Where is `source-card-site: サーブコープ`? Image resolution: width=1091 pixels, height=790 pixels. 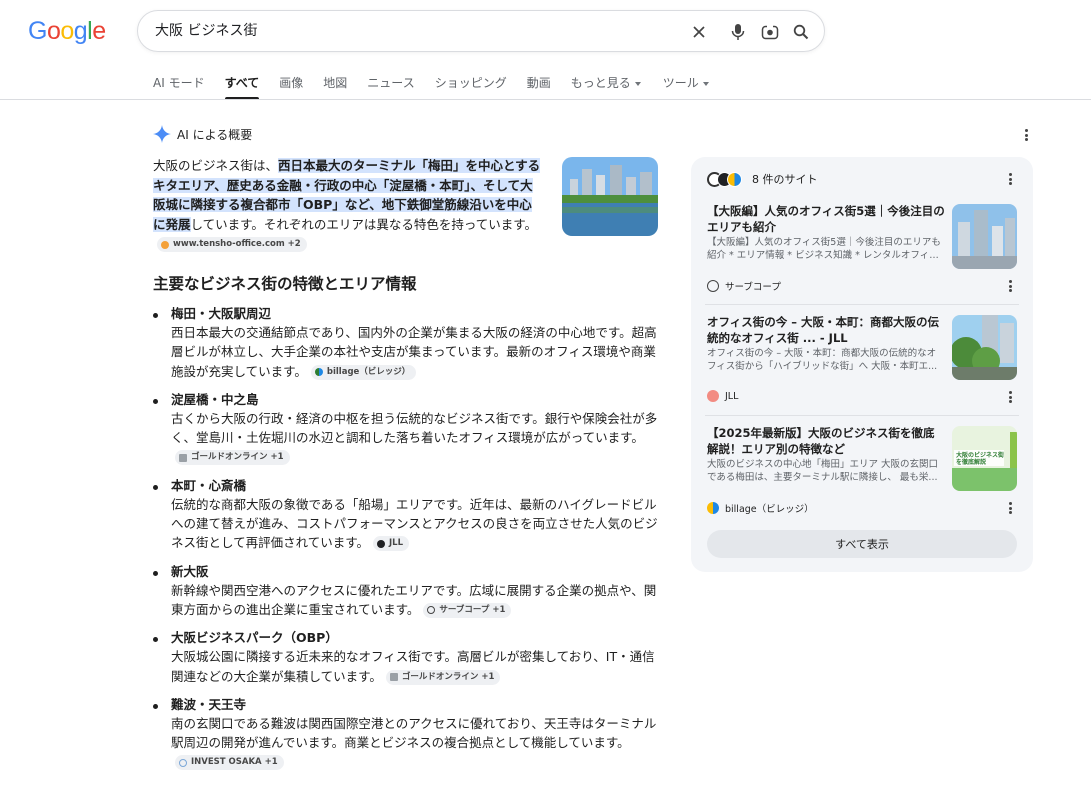
source-card-site: サーブコープ is located at coordinates (744, 286).